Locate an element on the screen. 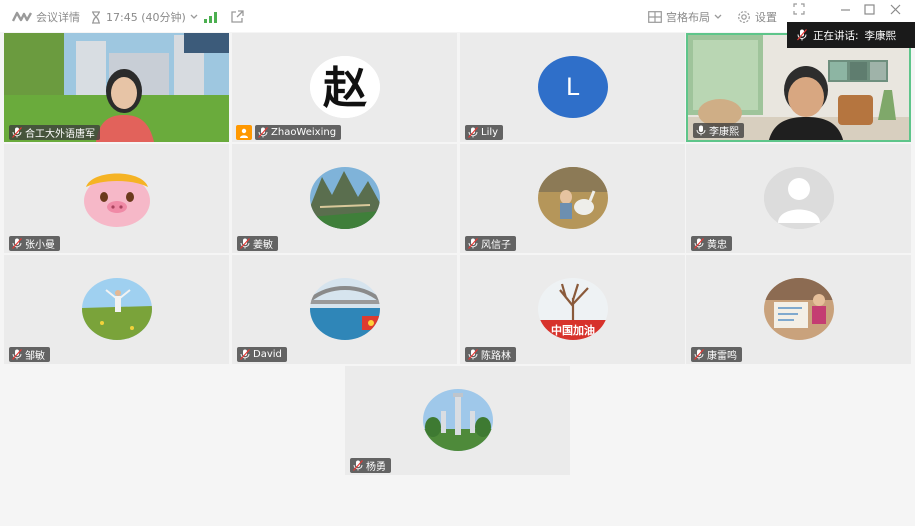 Image resolution: width=915 pixels, height=526 pixels. participant-name: 康雷鸣 is located at coordinates (722, 356).